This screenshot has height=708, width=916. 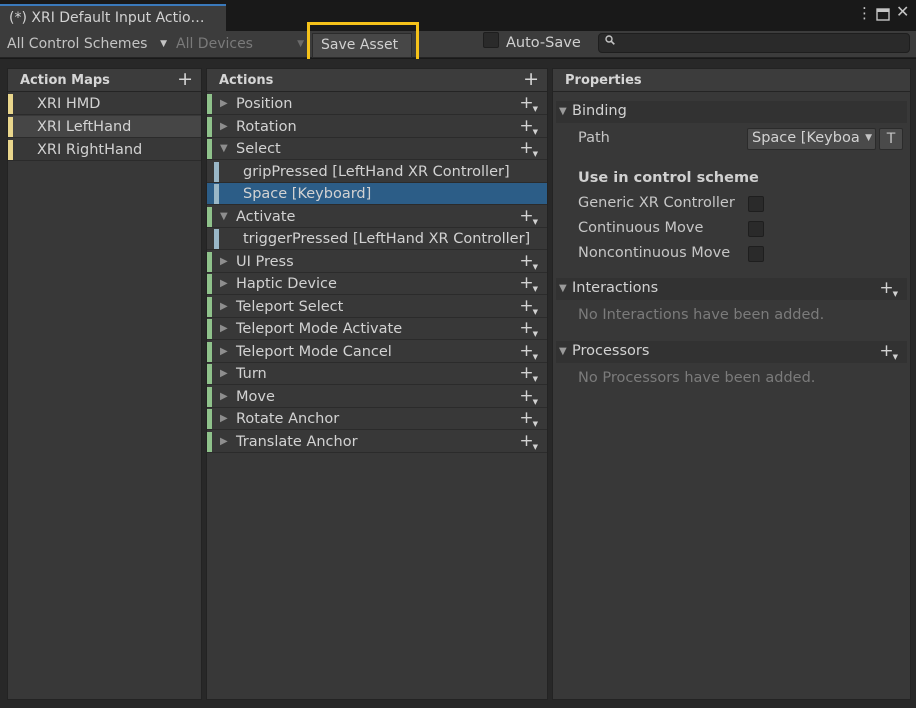 What do you see at coordinates (104, 127) in the screenshot?
I see `action-map-item: XRI LeftHand` at bounding box center [104, 127].